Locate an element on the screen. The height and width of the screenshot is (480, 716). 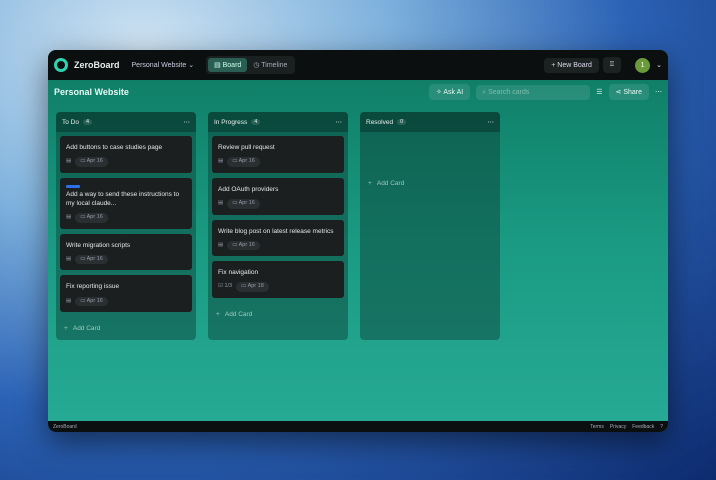
checklist-icon: ☑ is located at coordinates (220, 286).